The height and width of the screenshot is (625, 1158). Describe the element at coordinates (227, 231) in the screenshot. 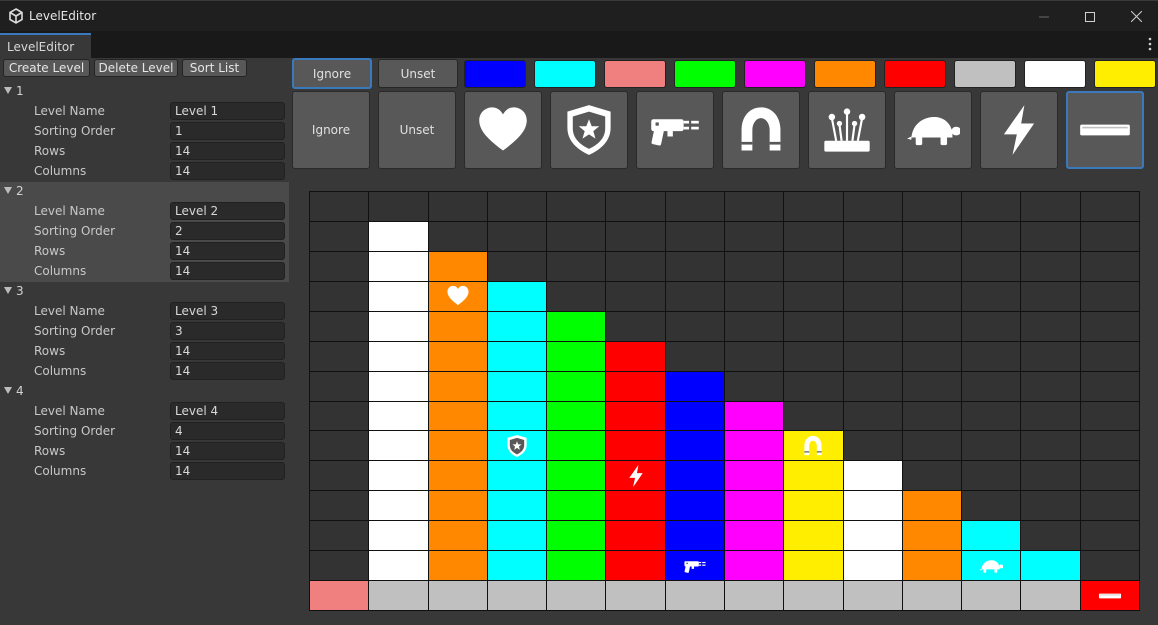

I see `field-input-order: 2` at that location.